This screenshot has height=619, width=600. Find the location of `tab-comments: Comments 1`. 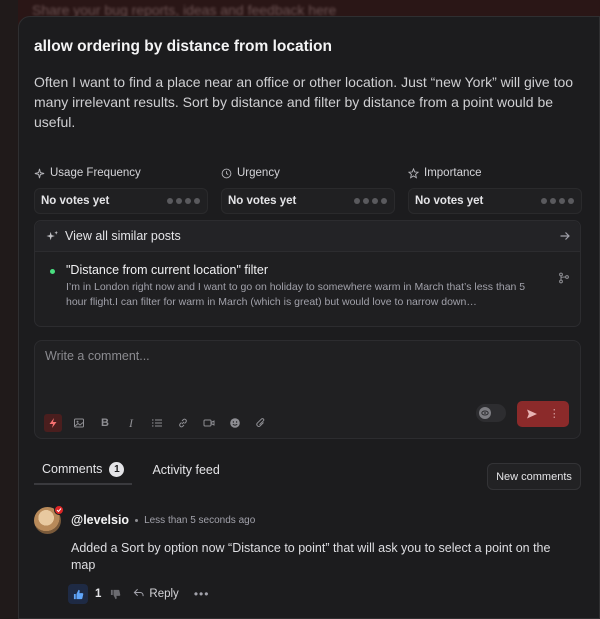

tab-comments: Comments 1 is located at coordinates (83, 470).